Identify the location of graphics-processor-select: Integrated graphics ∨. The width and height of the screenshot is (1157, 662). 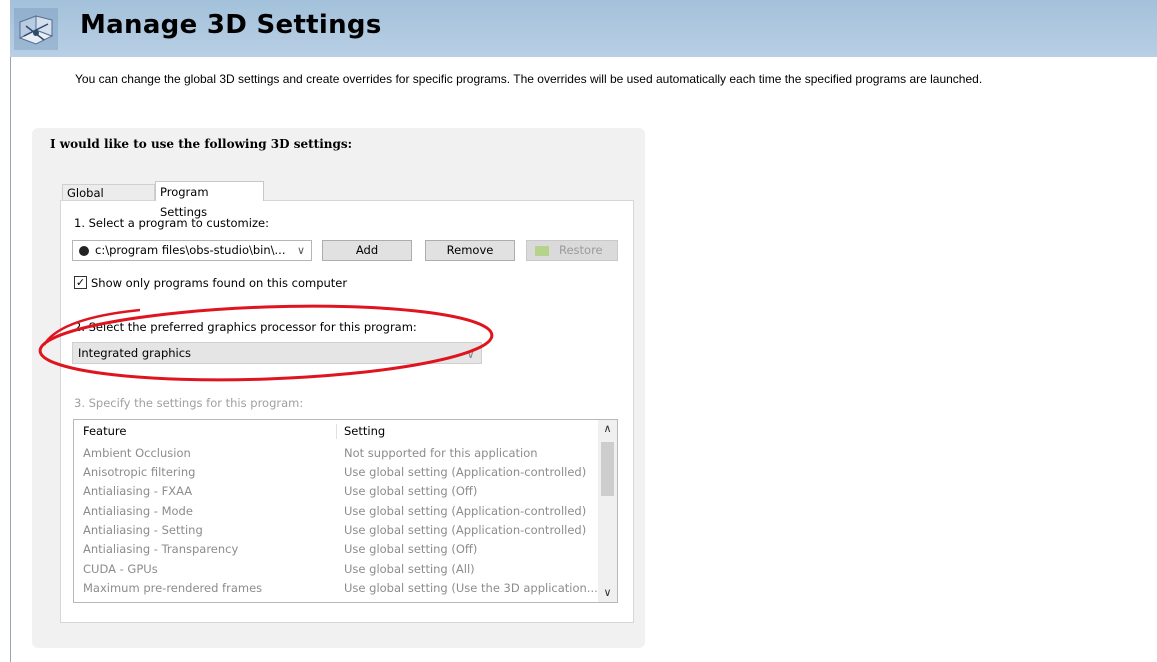
(277, 353).